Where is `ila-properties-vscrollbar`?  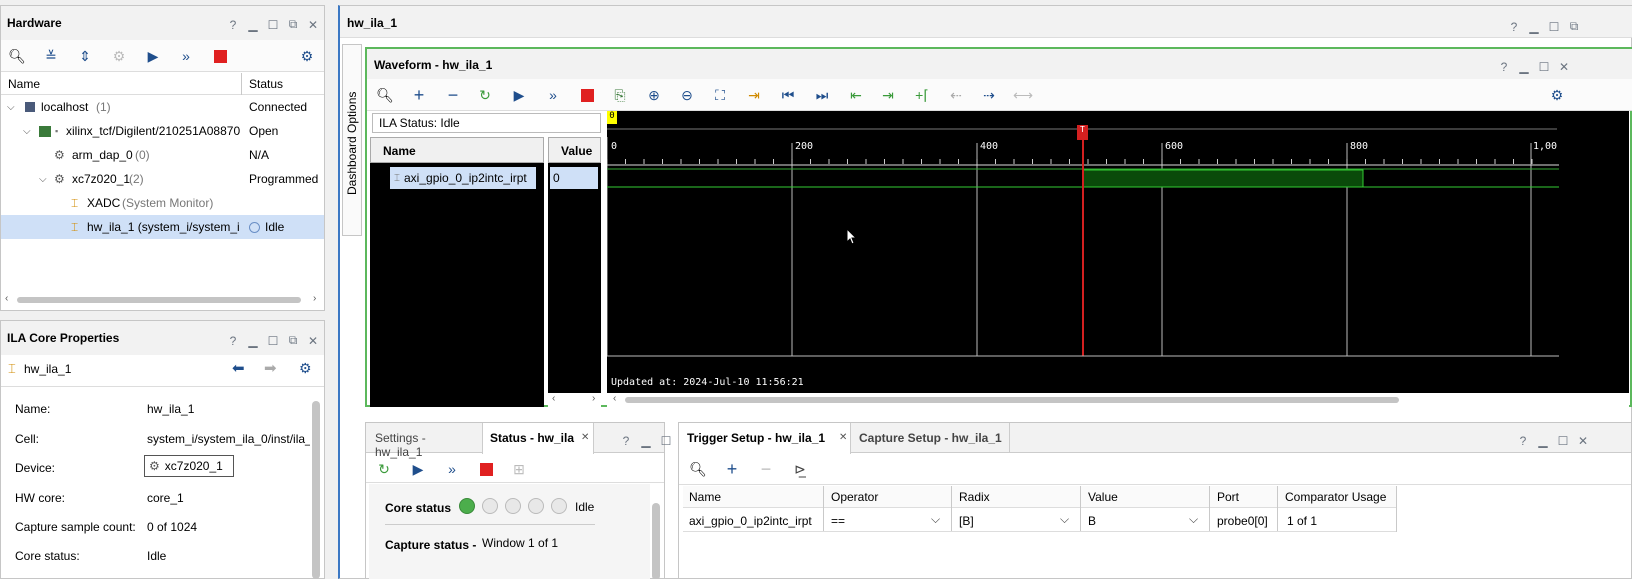
ila-properties-vscrollbar is located at coordinates (316, 490).